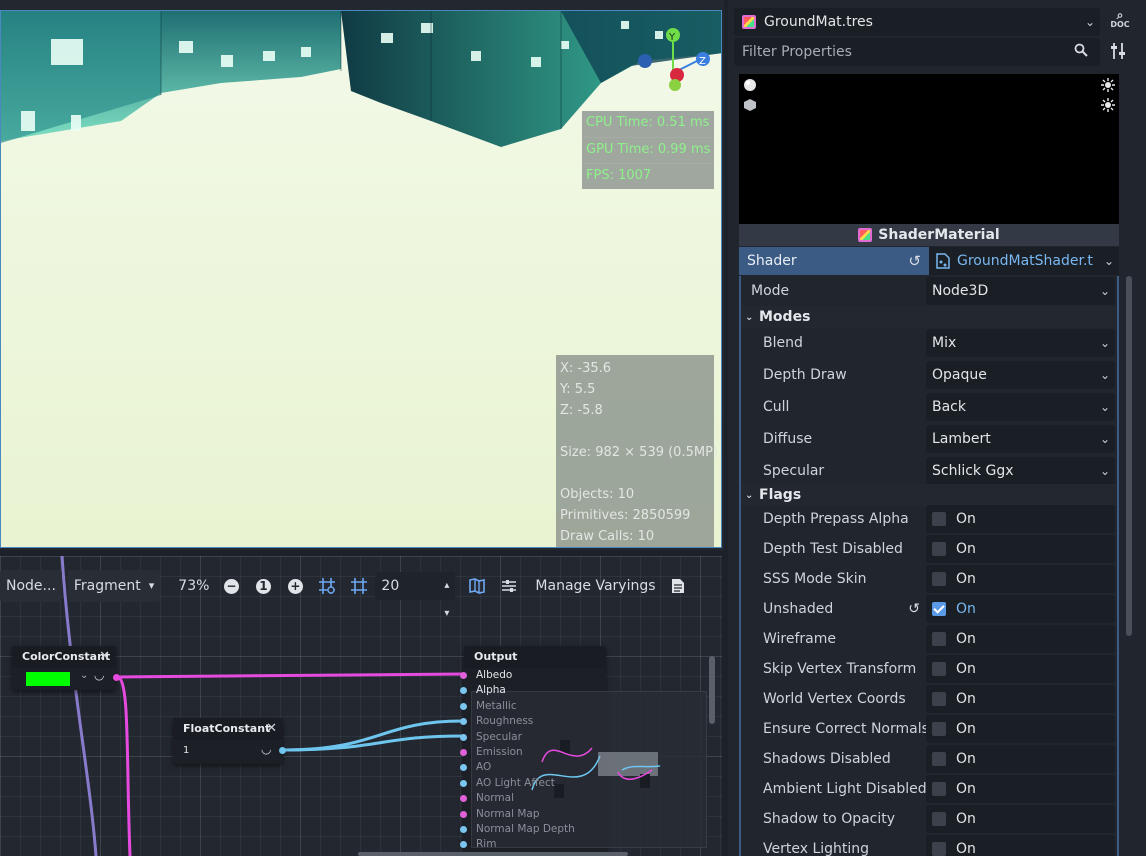  I want to click on search-icon, so click(1087, 52).